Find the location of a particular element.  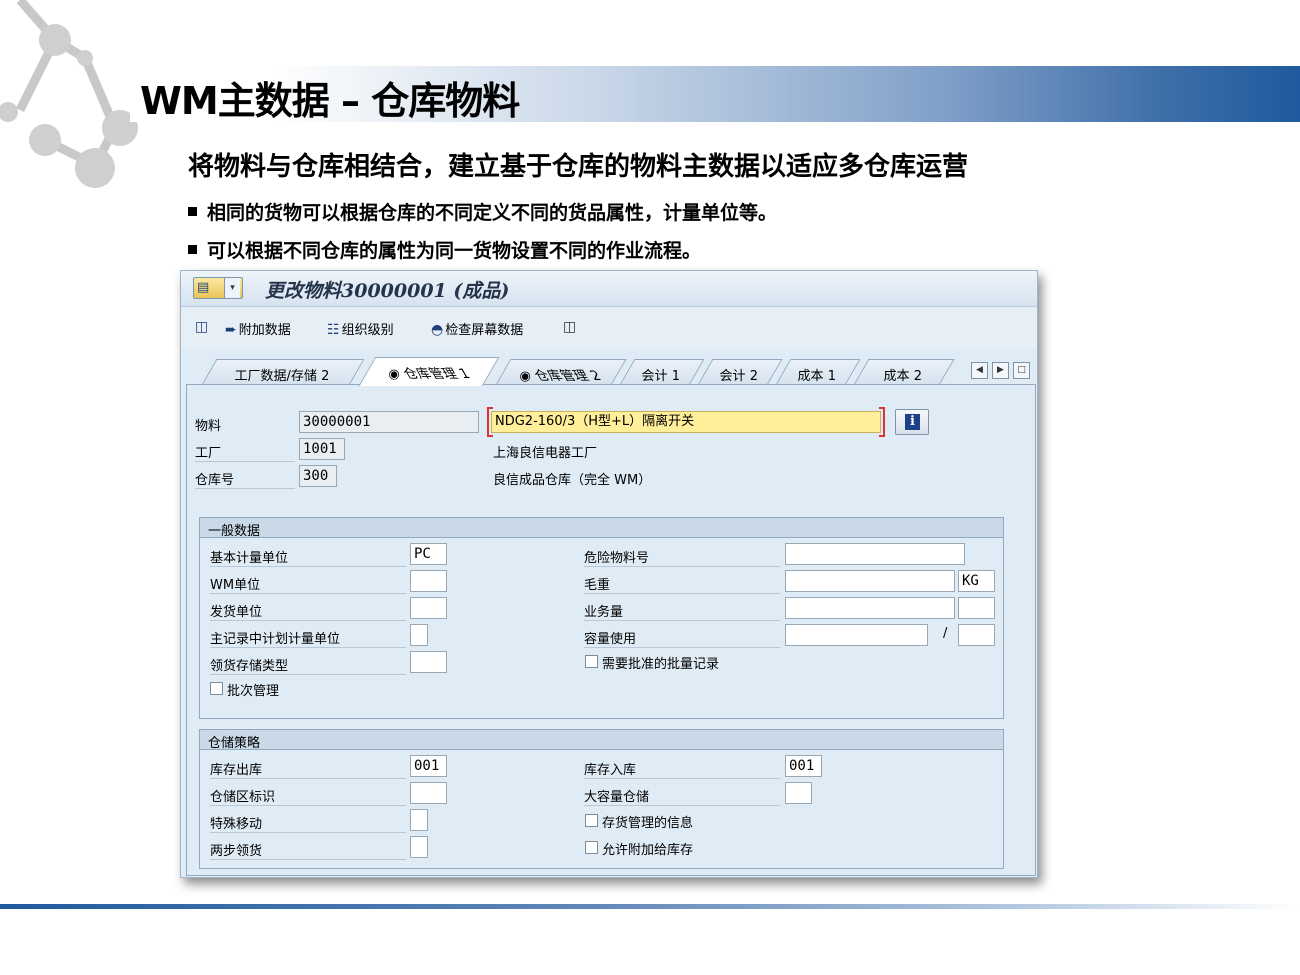

additional-data-button: ➨ 附加数据 is located at coordinates (258, 328).